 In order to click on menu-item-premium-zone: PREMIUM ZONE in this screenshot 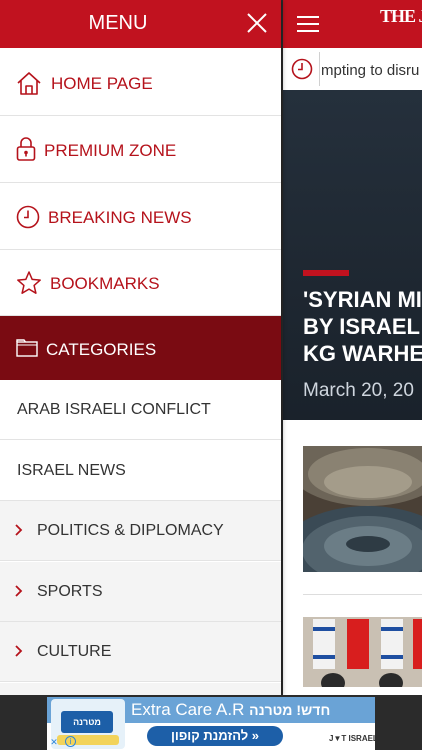, I will do `click(140, 150)`.